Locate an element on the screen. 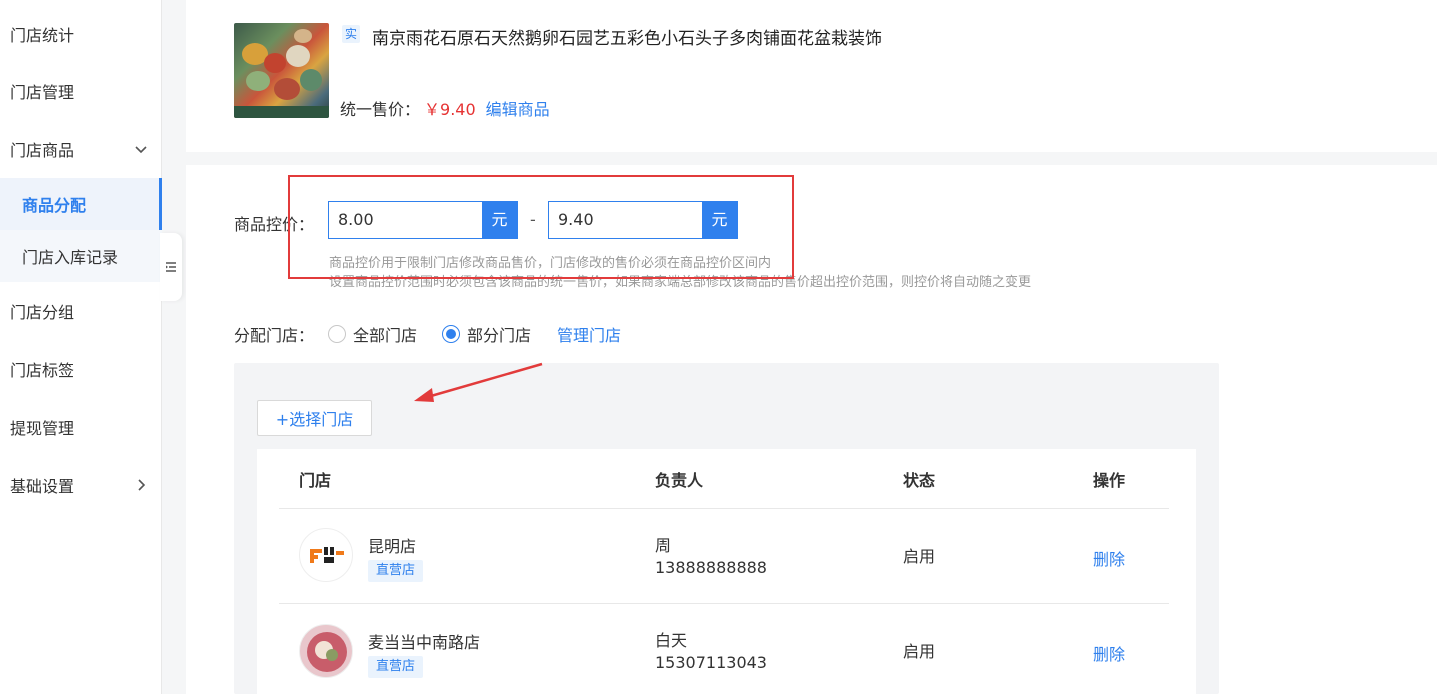 Image resolution: width=1437 pixels, height=694 pixels. edit-product-link: 编辑商品 is located at coordinates (518, 109).